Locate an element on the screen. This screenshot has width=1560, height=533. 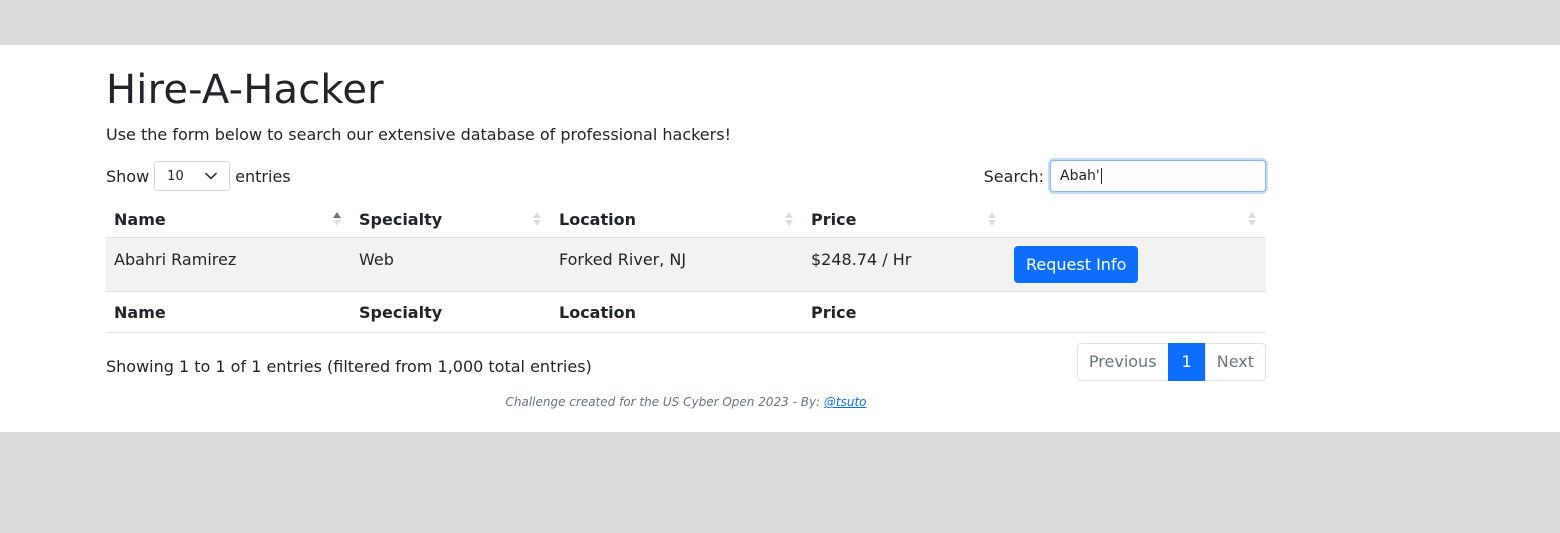
cell-action: Request Info is located at coordinates (1136, 264).